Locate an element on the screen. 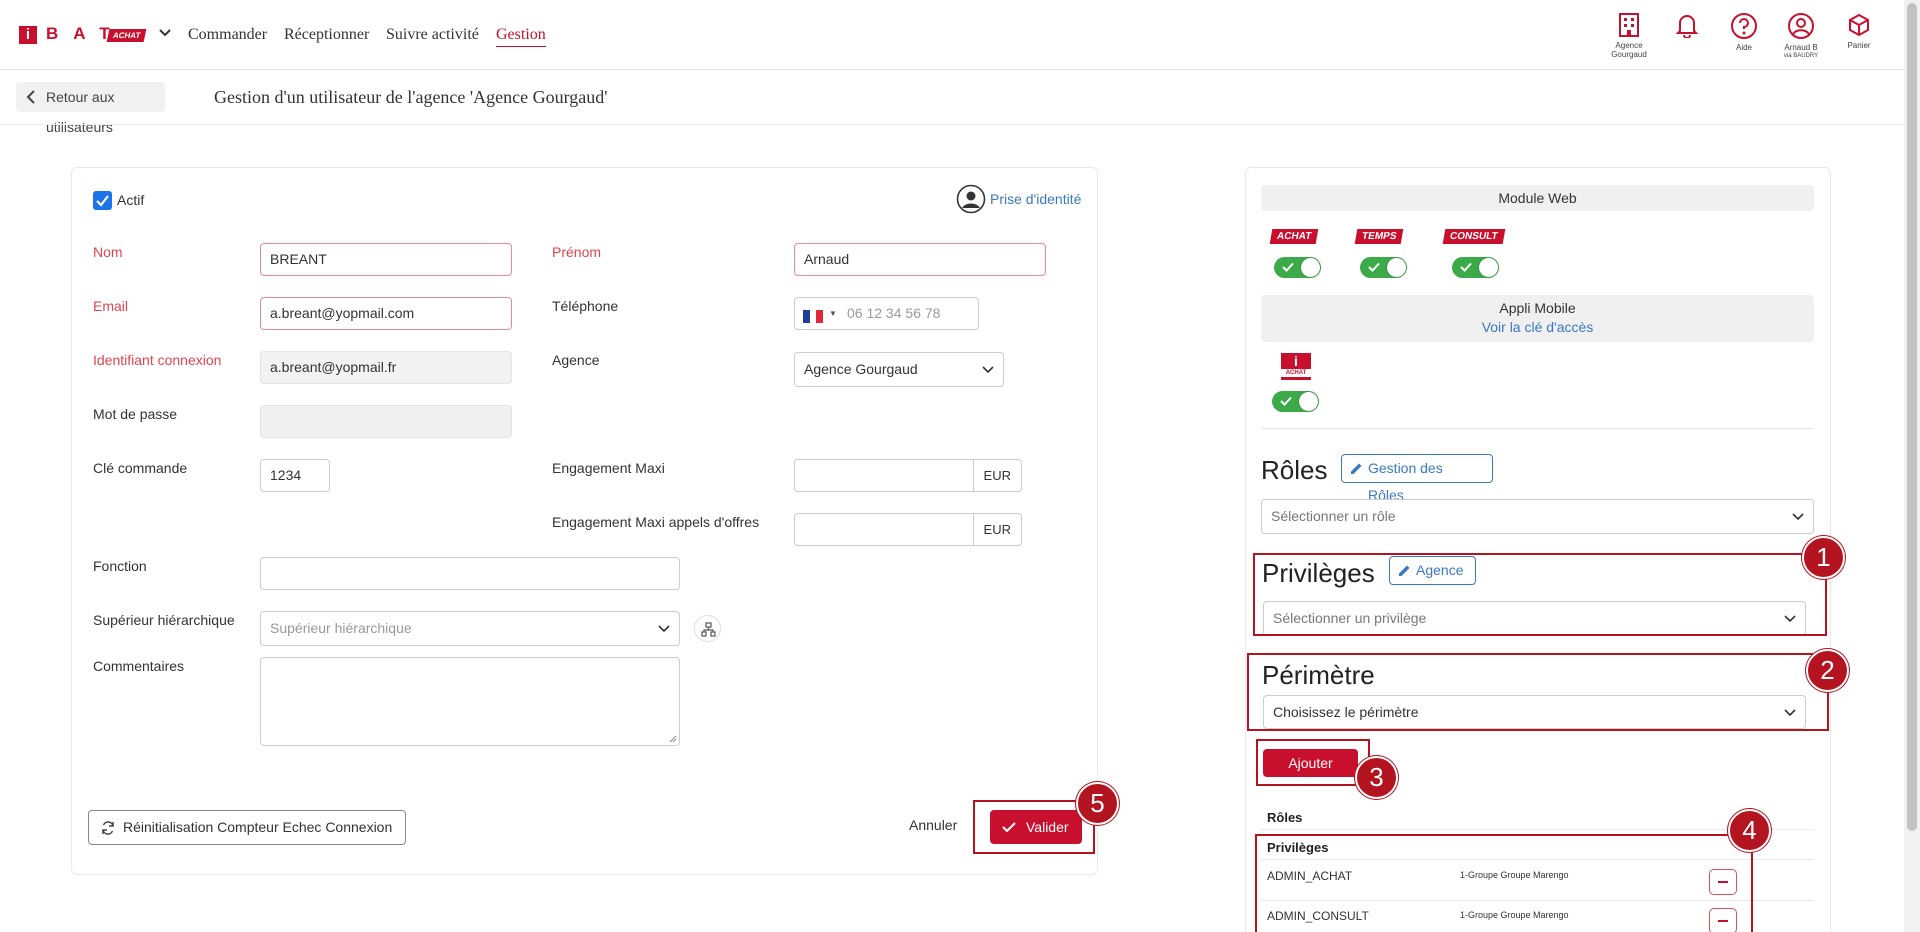  agence-label: Agence is located at coordinates (576, 360).